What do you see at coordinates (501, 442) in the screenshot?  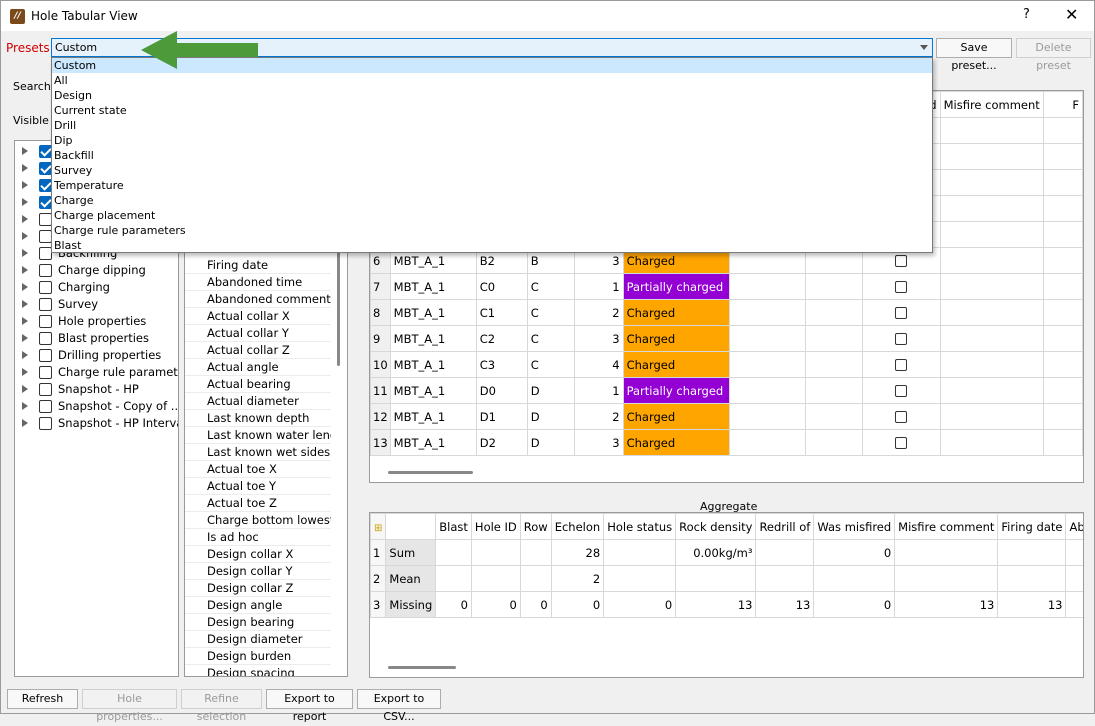 I see `hole-id-cell: D2` at bounding box center [501, 442].